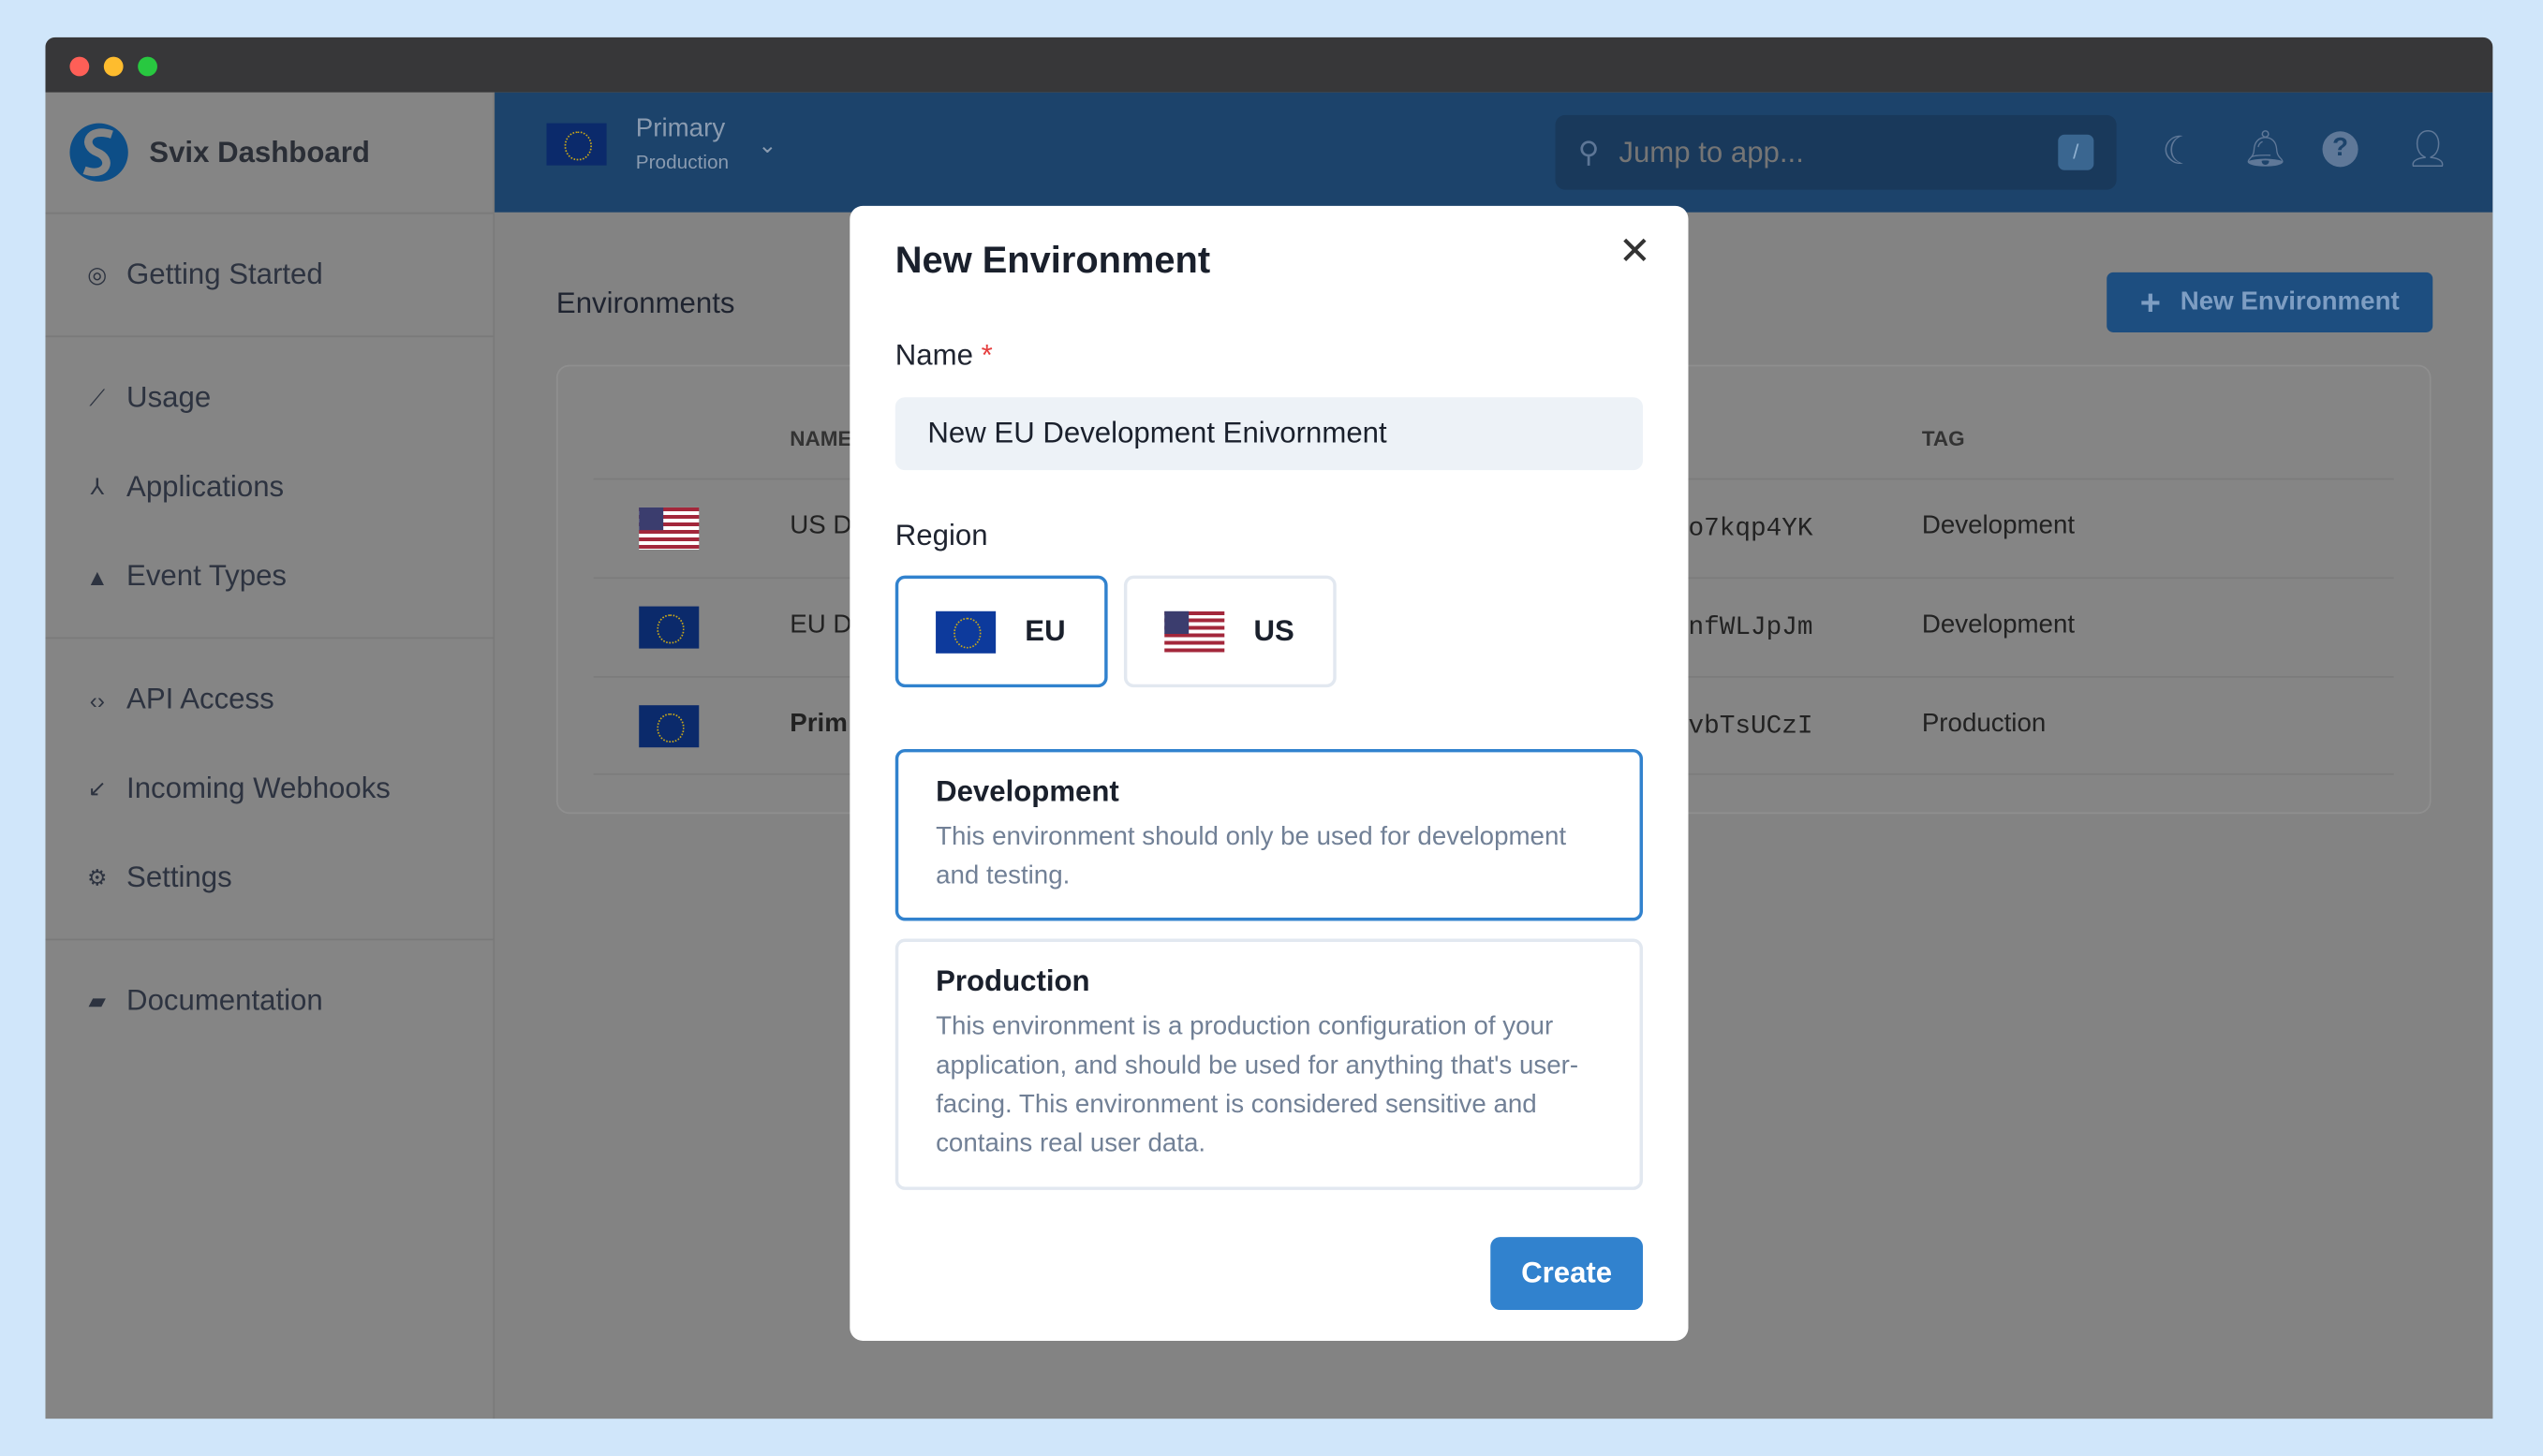  I want to click on search-input, so click(1829, 152).